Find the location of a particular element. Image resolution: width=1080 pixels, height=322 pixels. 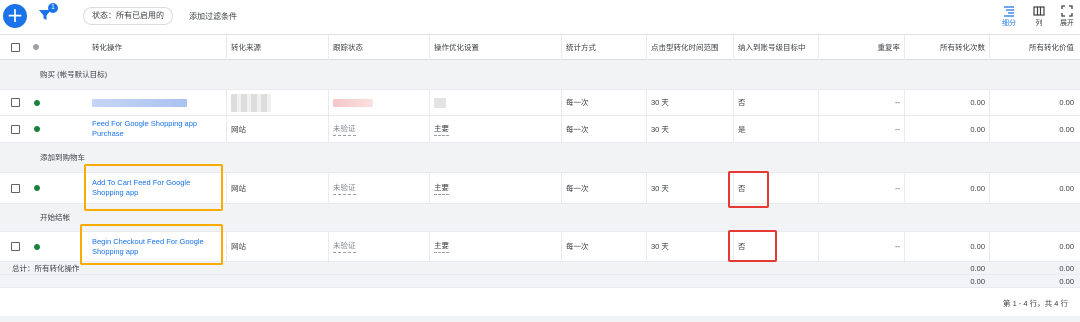

totals-row: 0.00 0.00 is located at coordinates (540, 281).